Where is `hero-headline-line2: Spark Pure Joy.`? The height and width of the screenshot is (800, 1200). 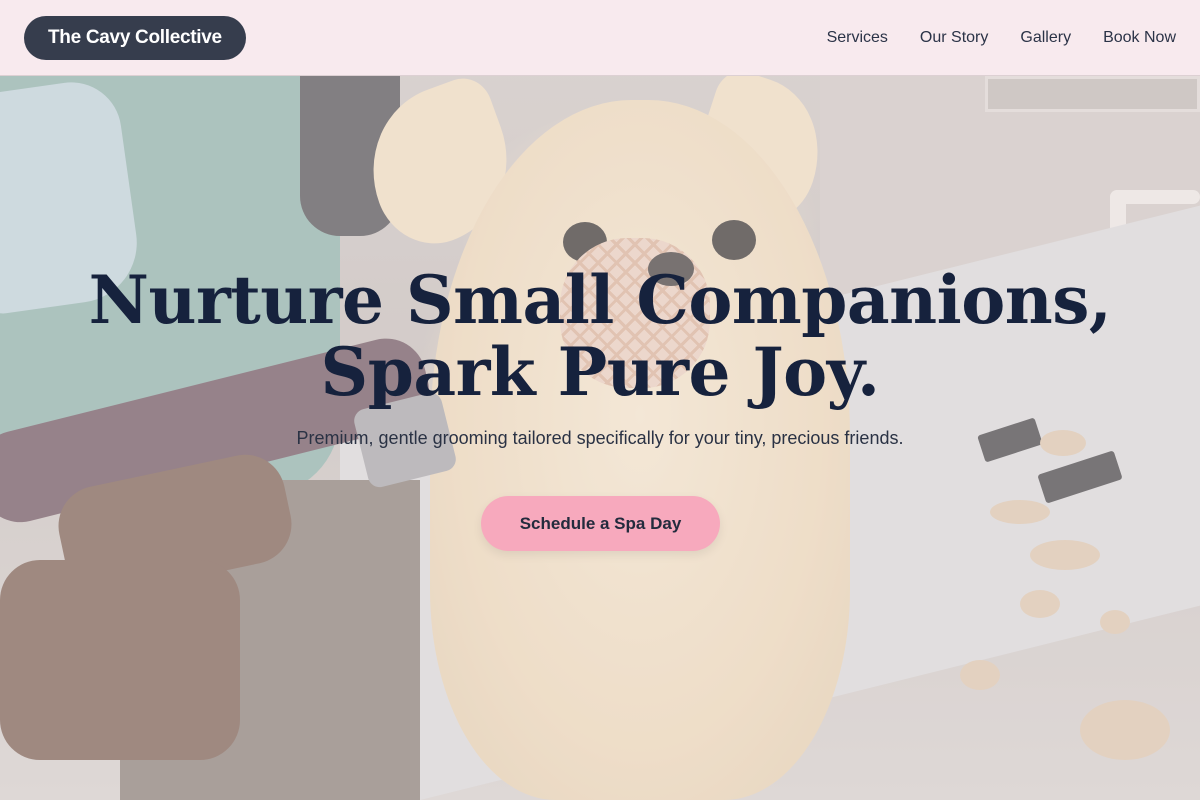
hero-headline-line2: Spark Pure Joy. is located at coordinates (600, 372).